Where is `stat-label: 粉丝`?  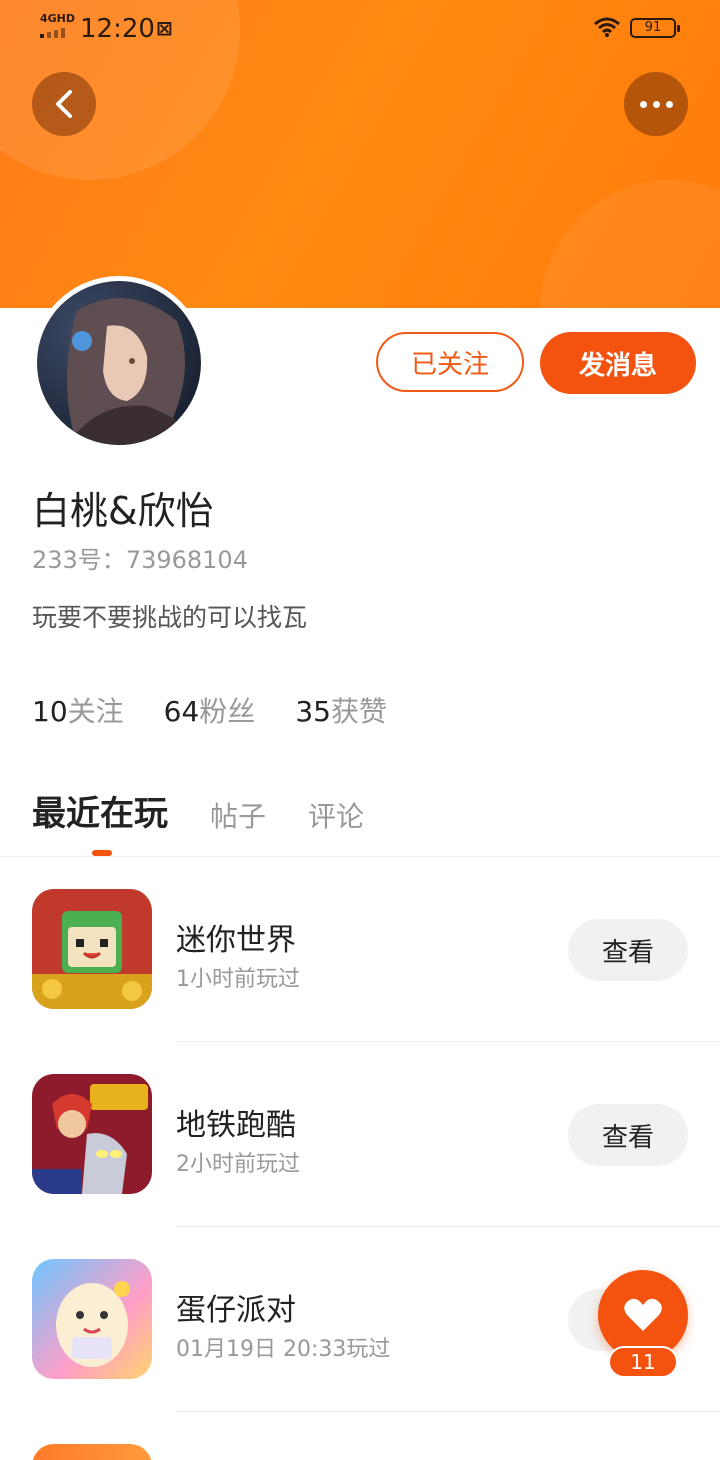 stat-label: 粉丝 is located at coordinates (227, 711).